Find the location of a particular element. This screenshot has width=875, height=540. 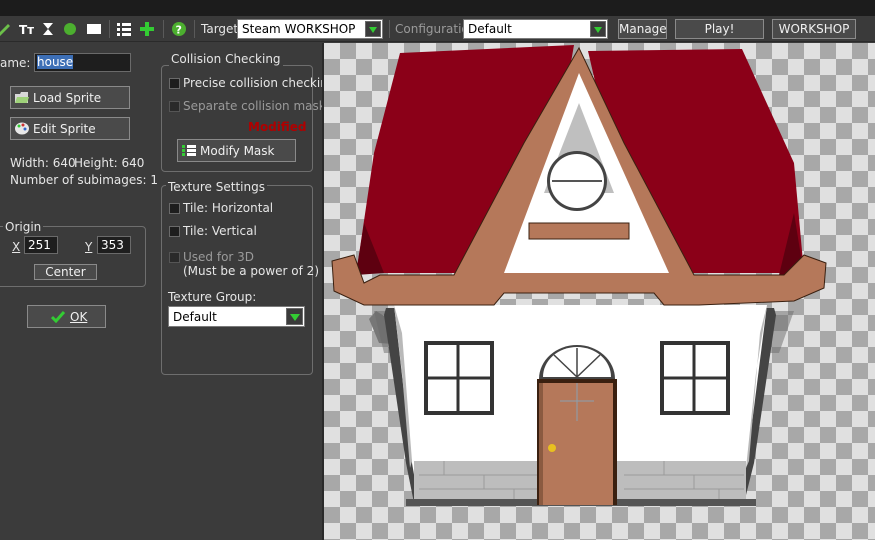

add-icon is located at coordinates (147, 29).